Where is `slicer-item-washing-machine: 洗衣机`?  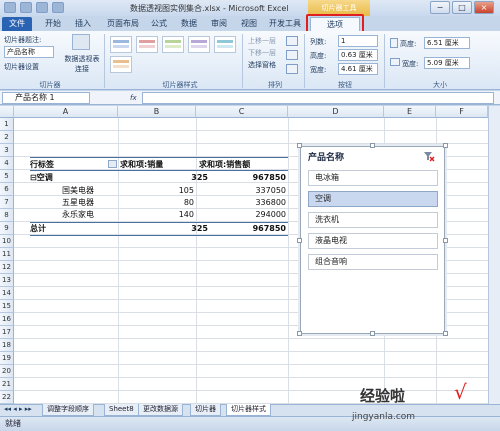
slicer-item-washing-machine: 洗衣机 is located at coordinates (373, 220).